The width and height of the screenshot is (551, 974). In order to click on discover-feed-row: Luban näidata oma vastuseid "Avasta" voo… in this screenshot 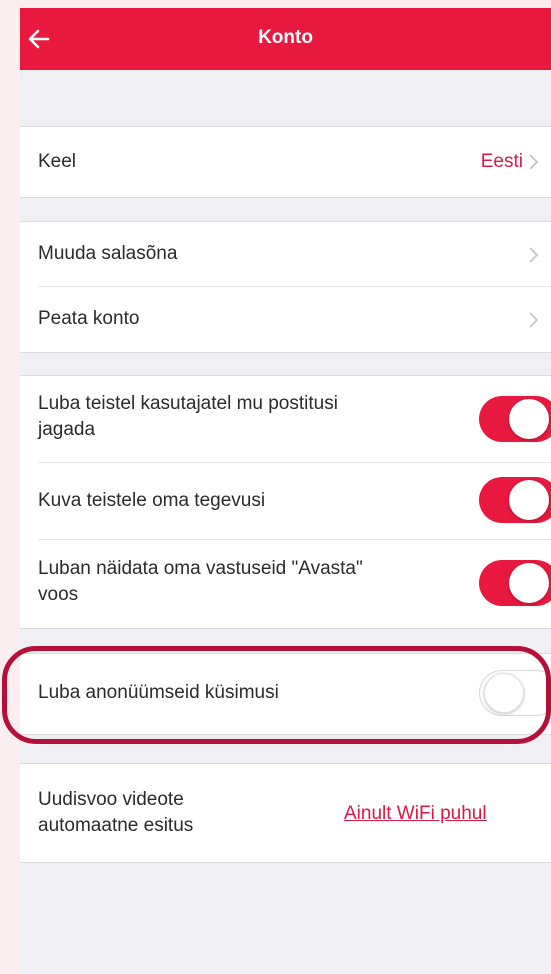, I will do `click(285, 584)`.